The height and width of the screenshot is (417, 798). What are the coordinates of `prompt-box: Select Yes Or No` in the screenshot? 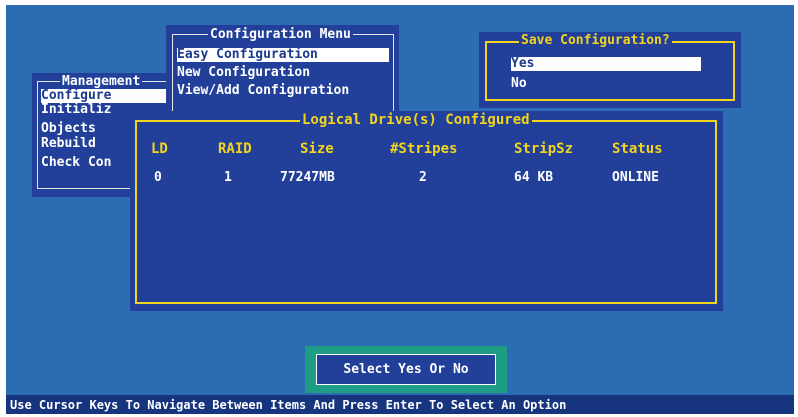 It's located at (406, 369).